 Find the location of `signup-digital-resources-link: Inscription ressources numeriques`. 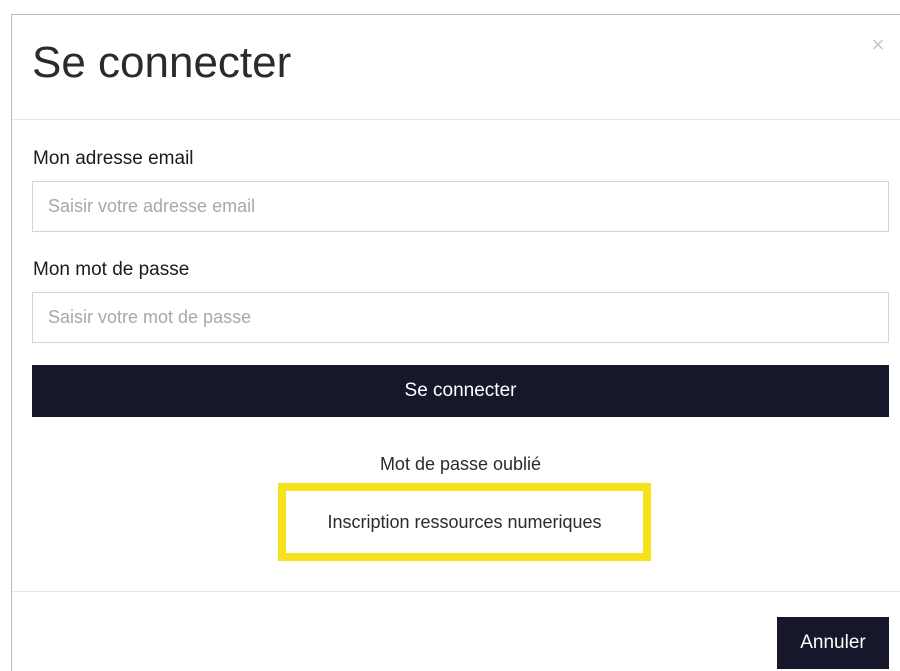

signup-digital-resources-link: Inscription ressources numeriques is located at coordinates (464, 522).